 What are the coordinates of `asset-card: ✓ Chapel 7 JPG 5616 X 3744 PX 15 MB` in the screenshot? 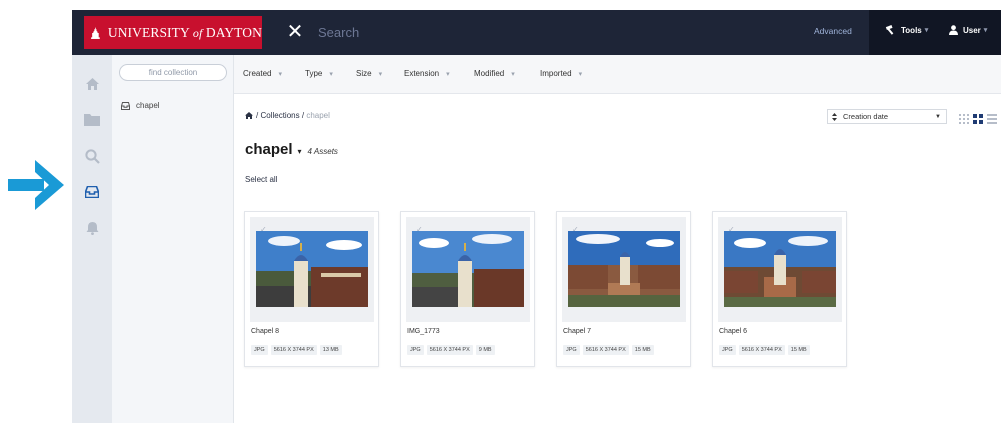 It's located at (623, 289).